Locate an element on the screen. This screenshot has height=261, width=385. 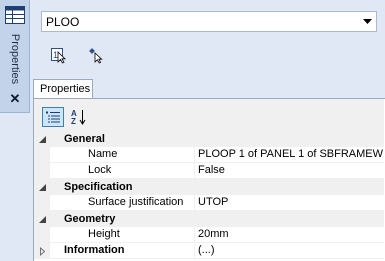
category-row-geometry: Geometry is located at coordinates (209, 219).